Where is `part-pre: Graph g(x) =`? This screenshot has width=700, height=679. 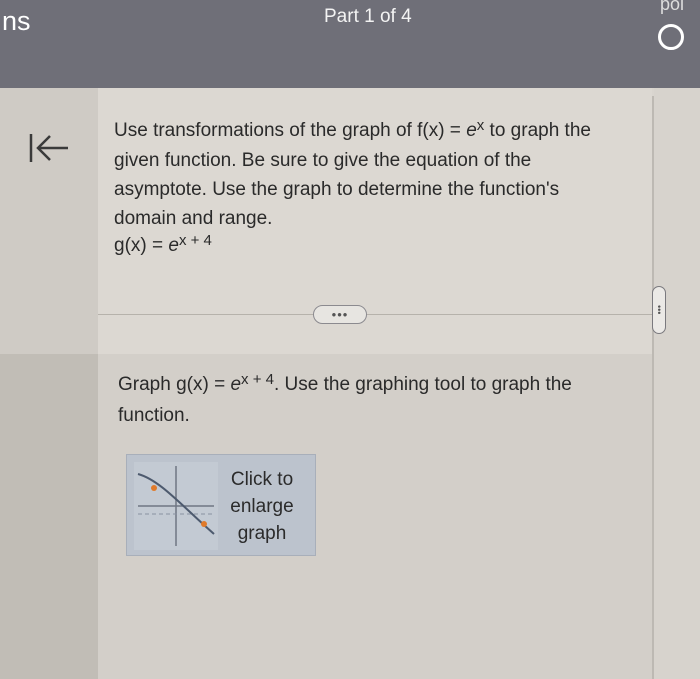
part-pre: Graph g(x) = is located at coordinates (174, 384).